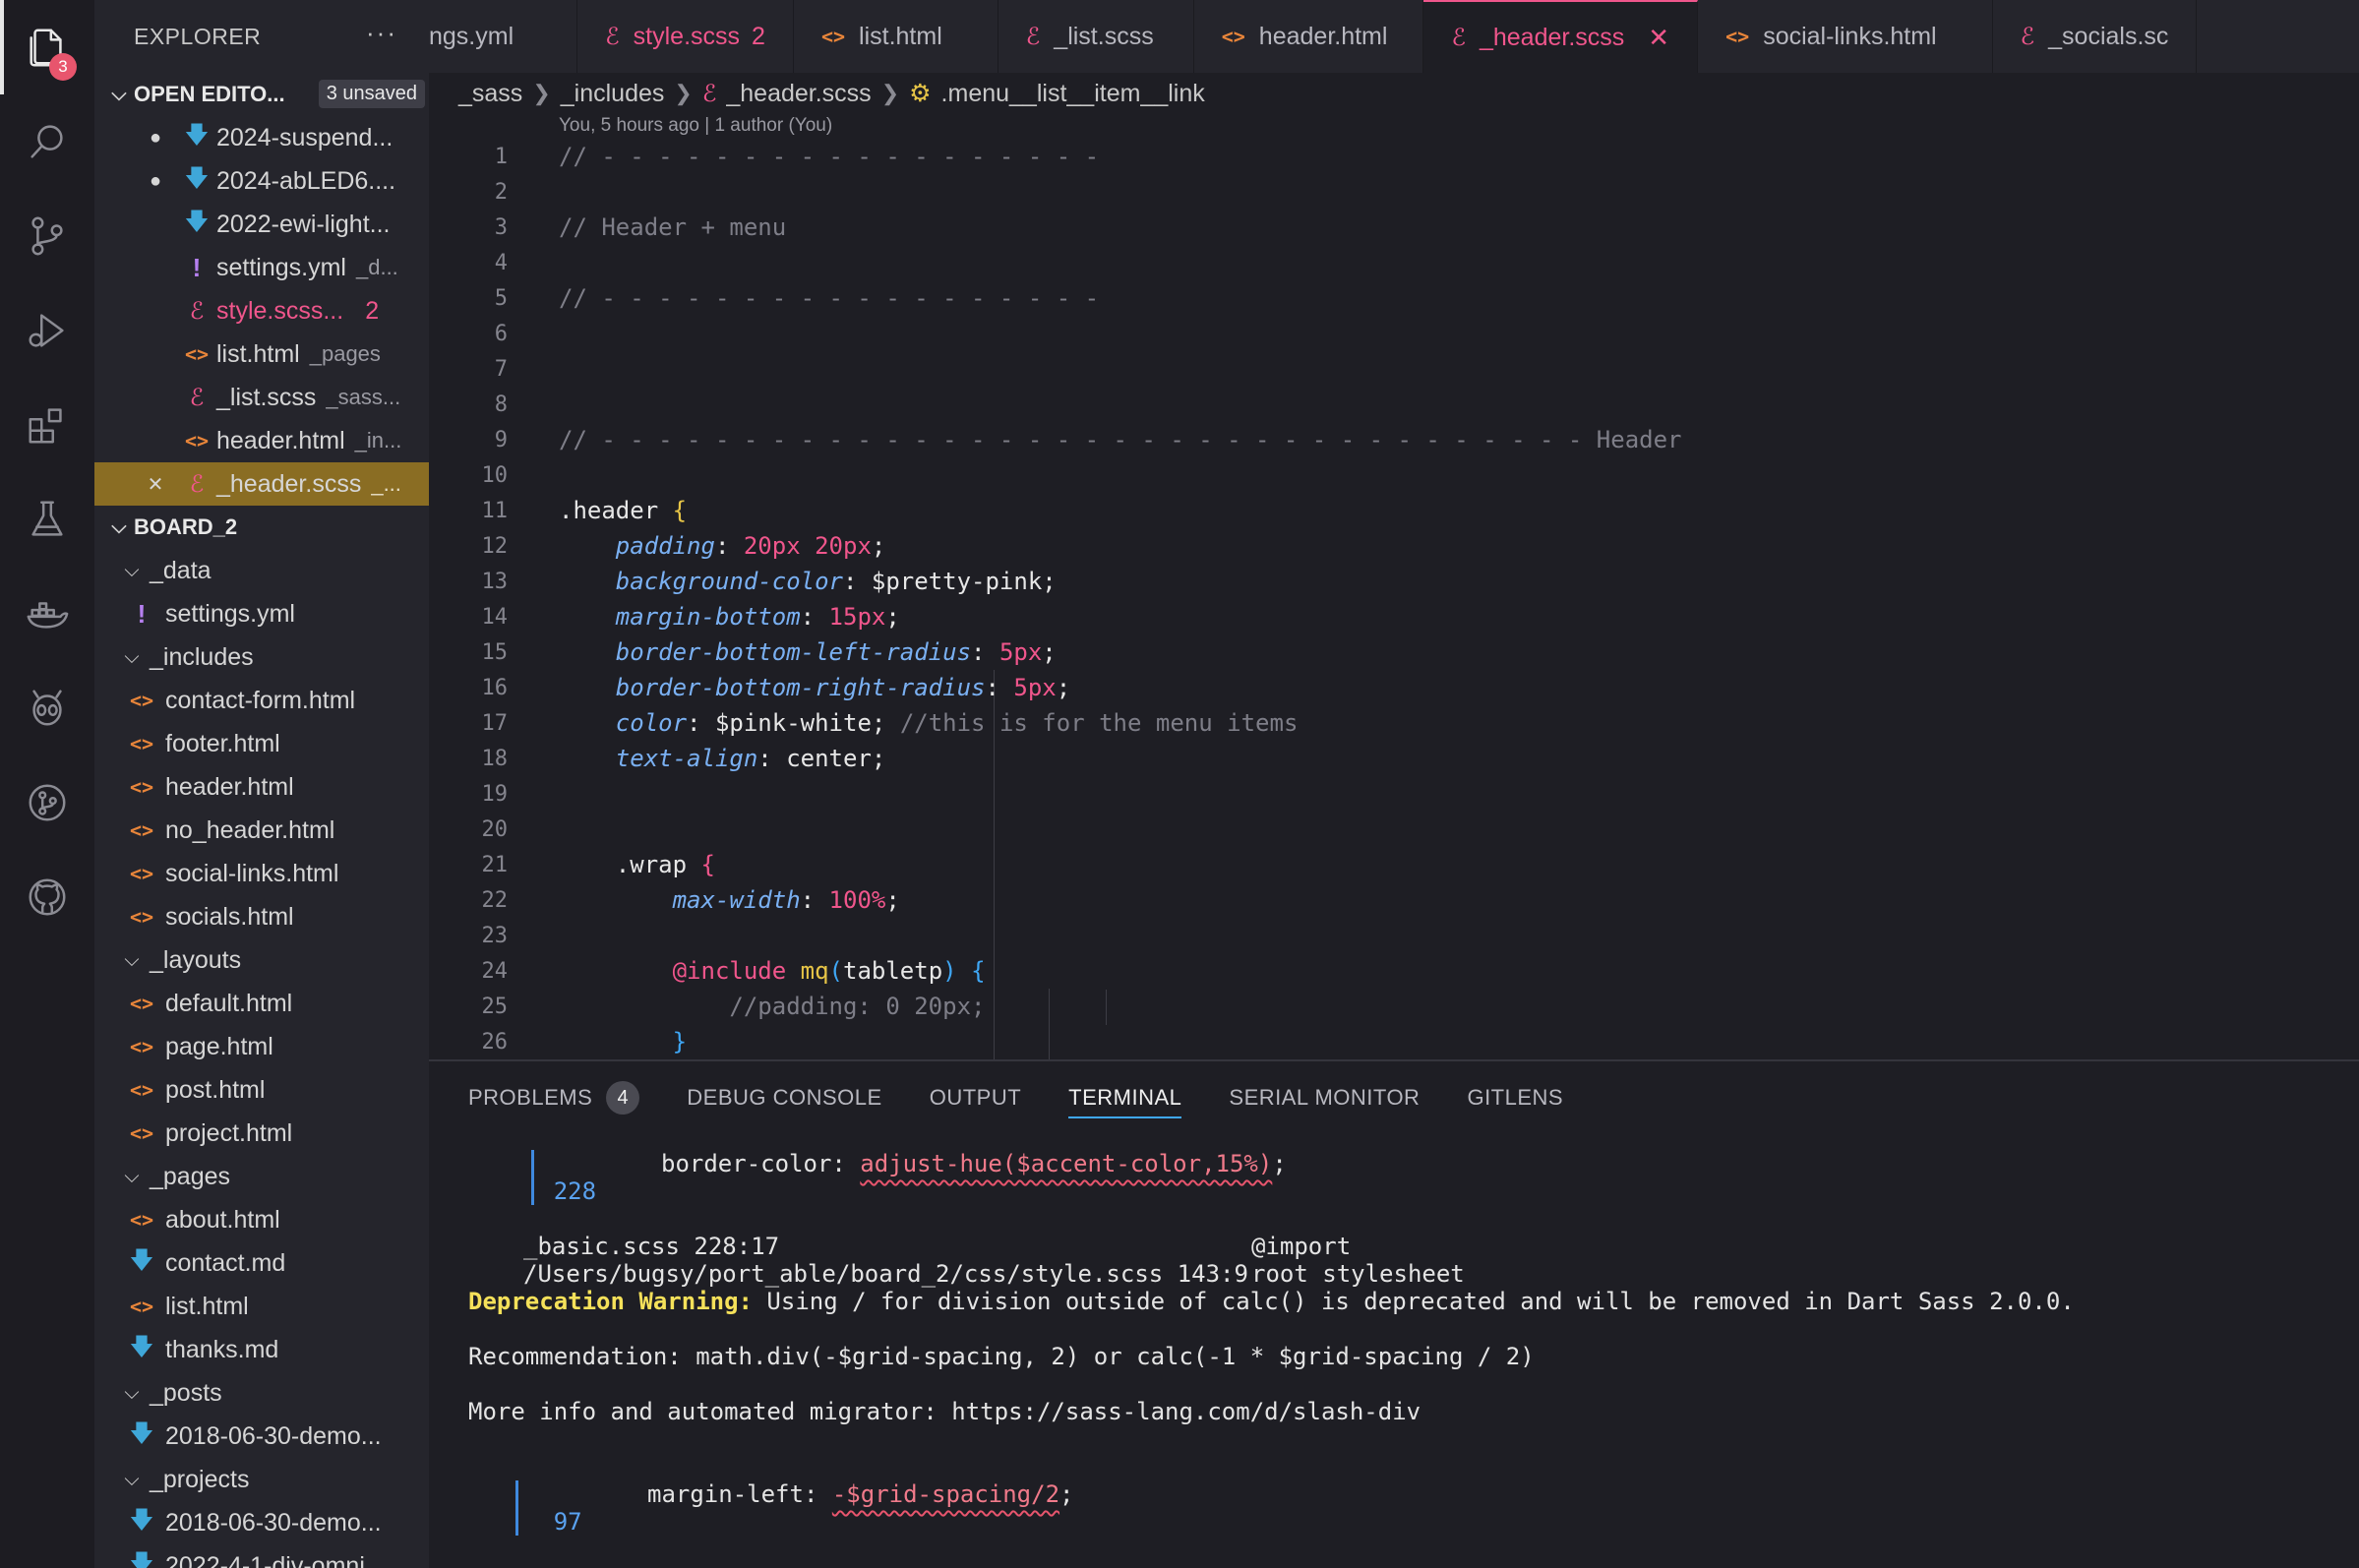 The width and height of the screenshot is (2359, 1568). What do you see at coordinates (1096, 36) in the screenshot?
I see `tab-list-scss: ℰ _list.scss` at bounding box center [1096, 36].